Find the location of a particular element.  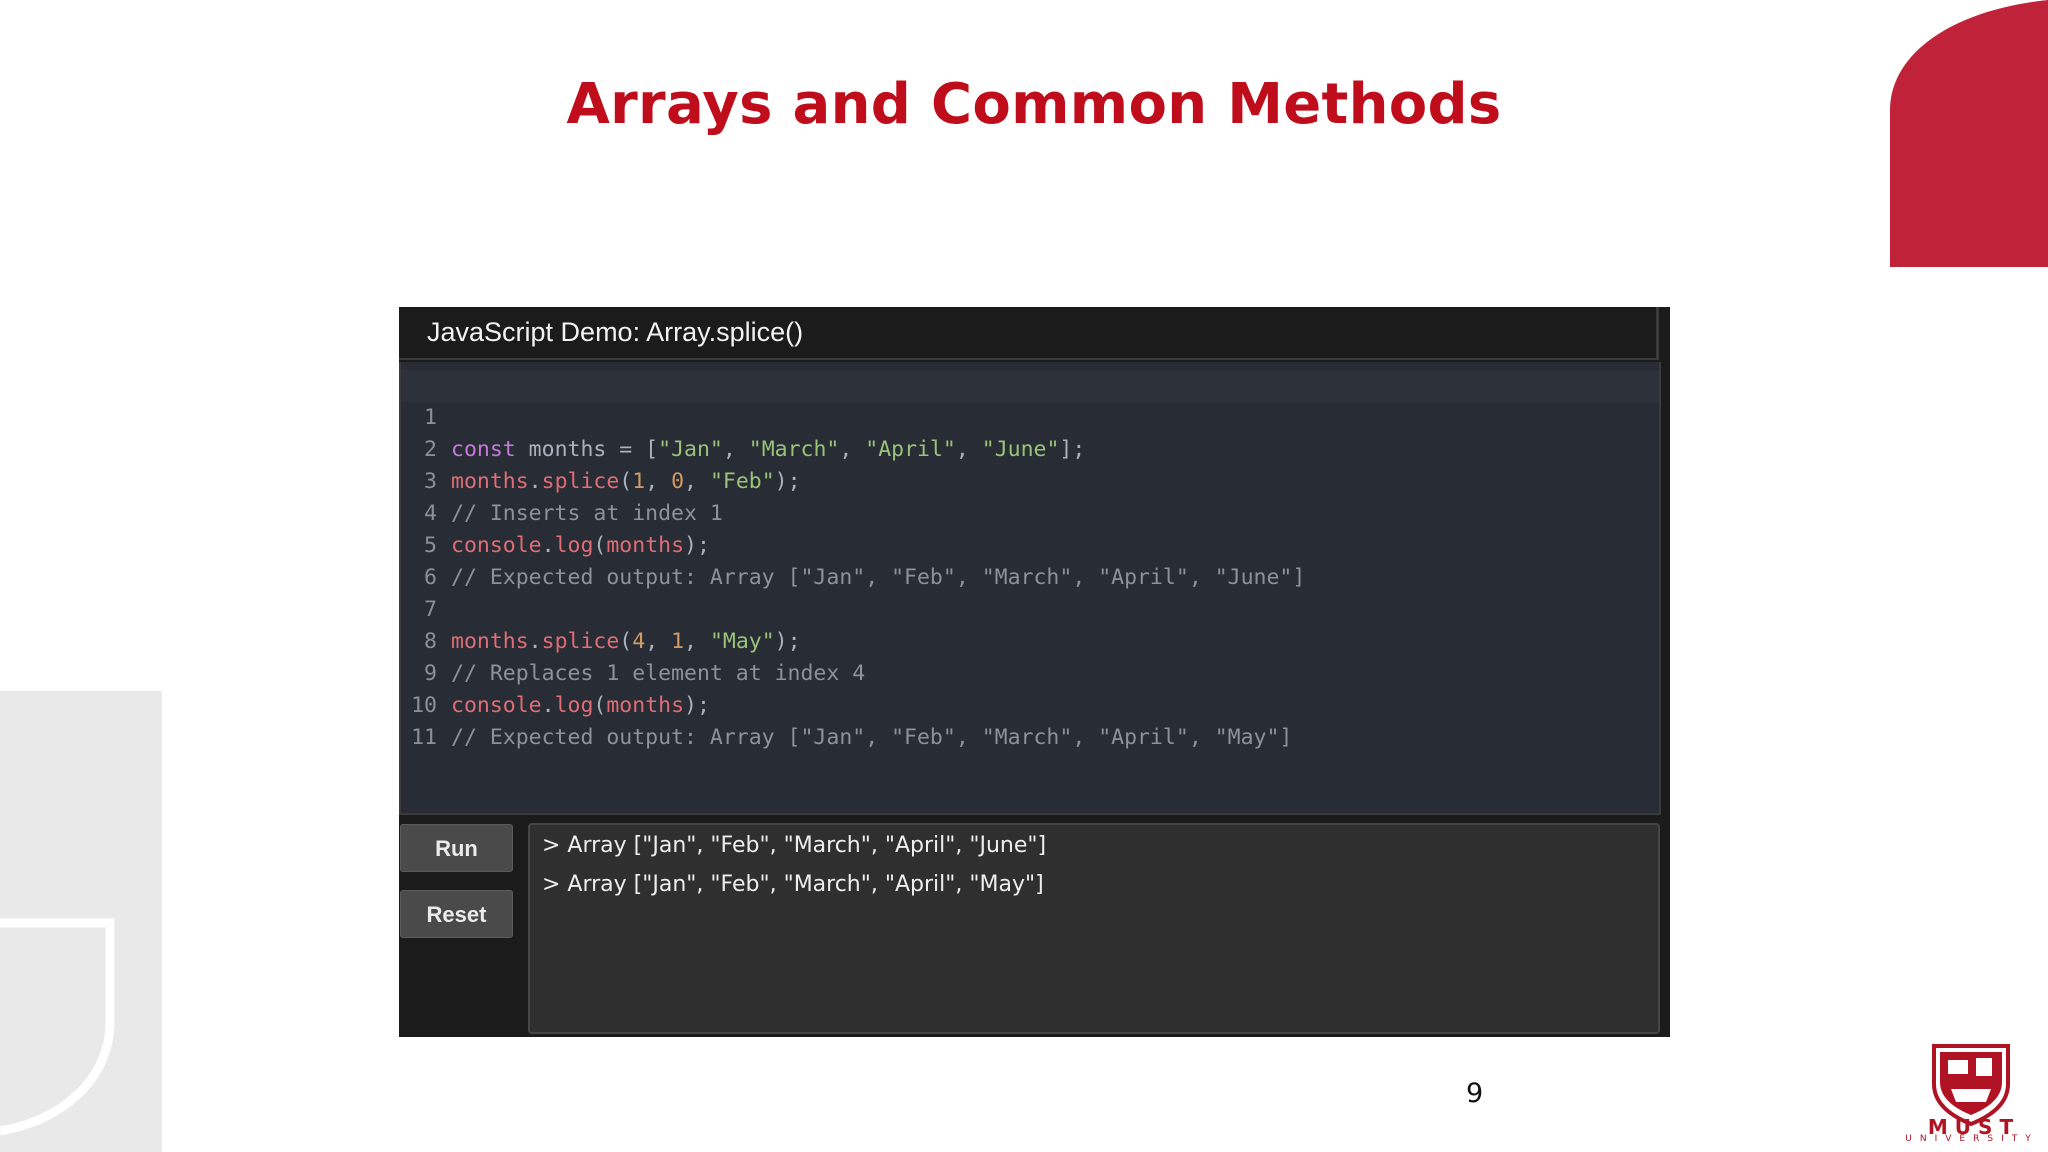

code-line: 6 is located at coordinates (1030, 560).